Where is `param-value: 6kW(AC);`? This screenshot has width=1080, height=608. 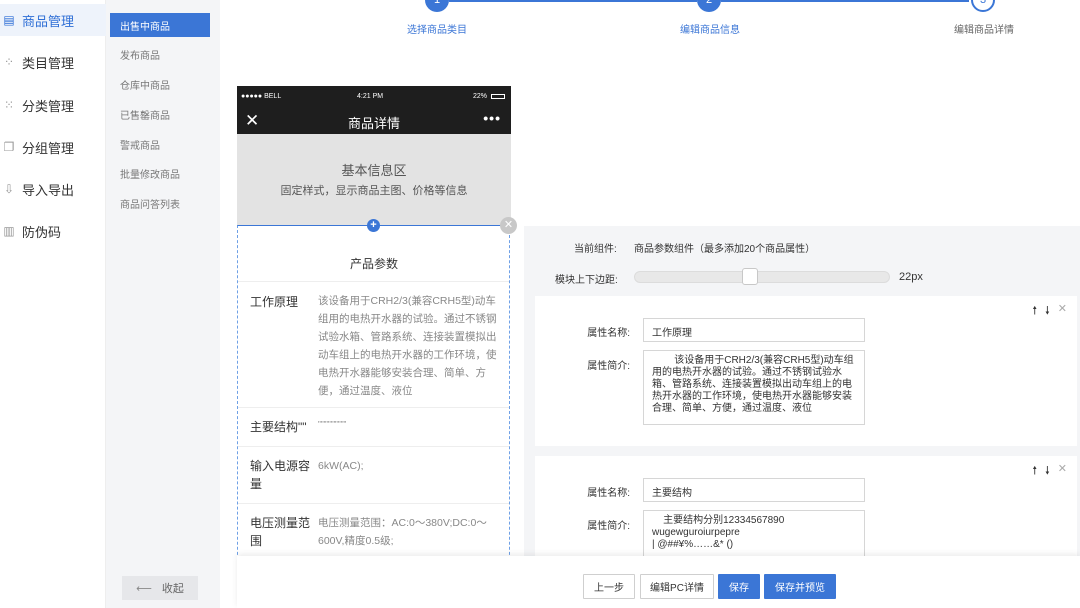 param-value: 6kW(AC); is located at coordinates (341, 466).